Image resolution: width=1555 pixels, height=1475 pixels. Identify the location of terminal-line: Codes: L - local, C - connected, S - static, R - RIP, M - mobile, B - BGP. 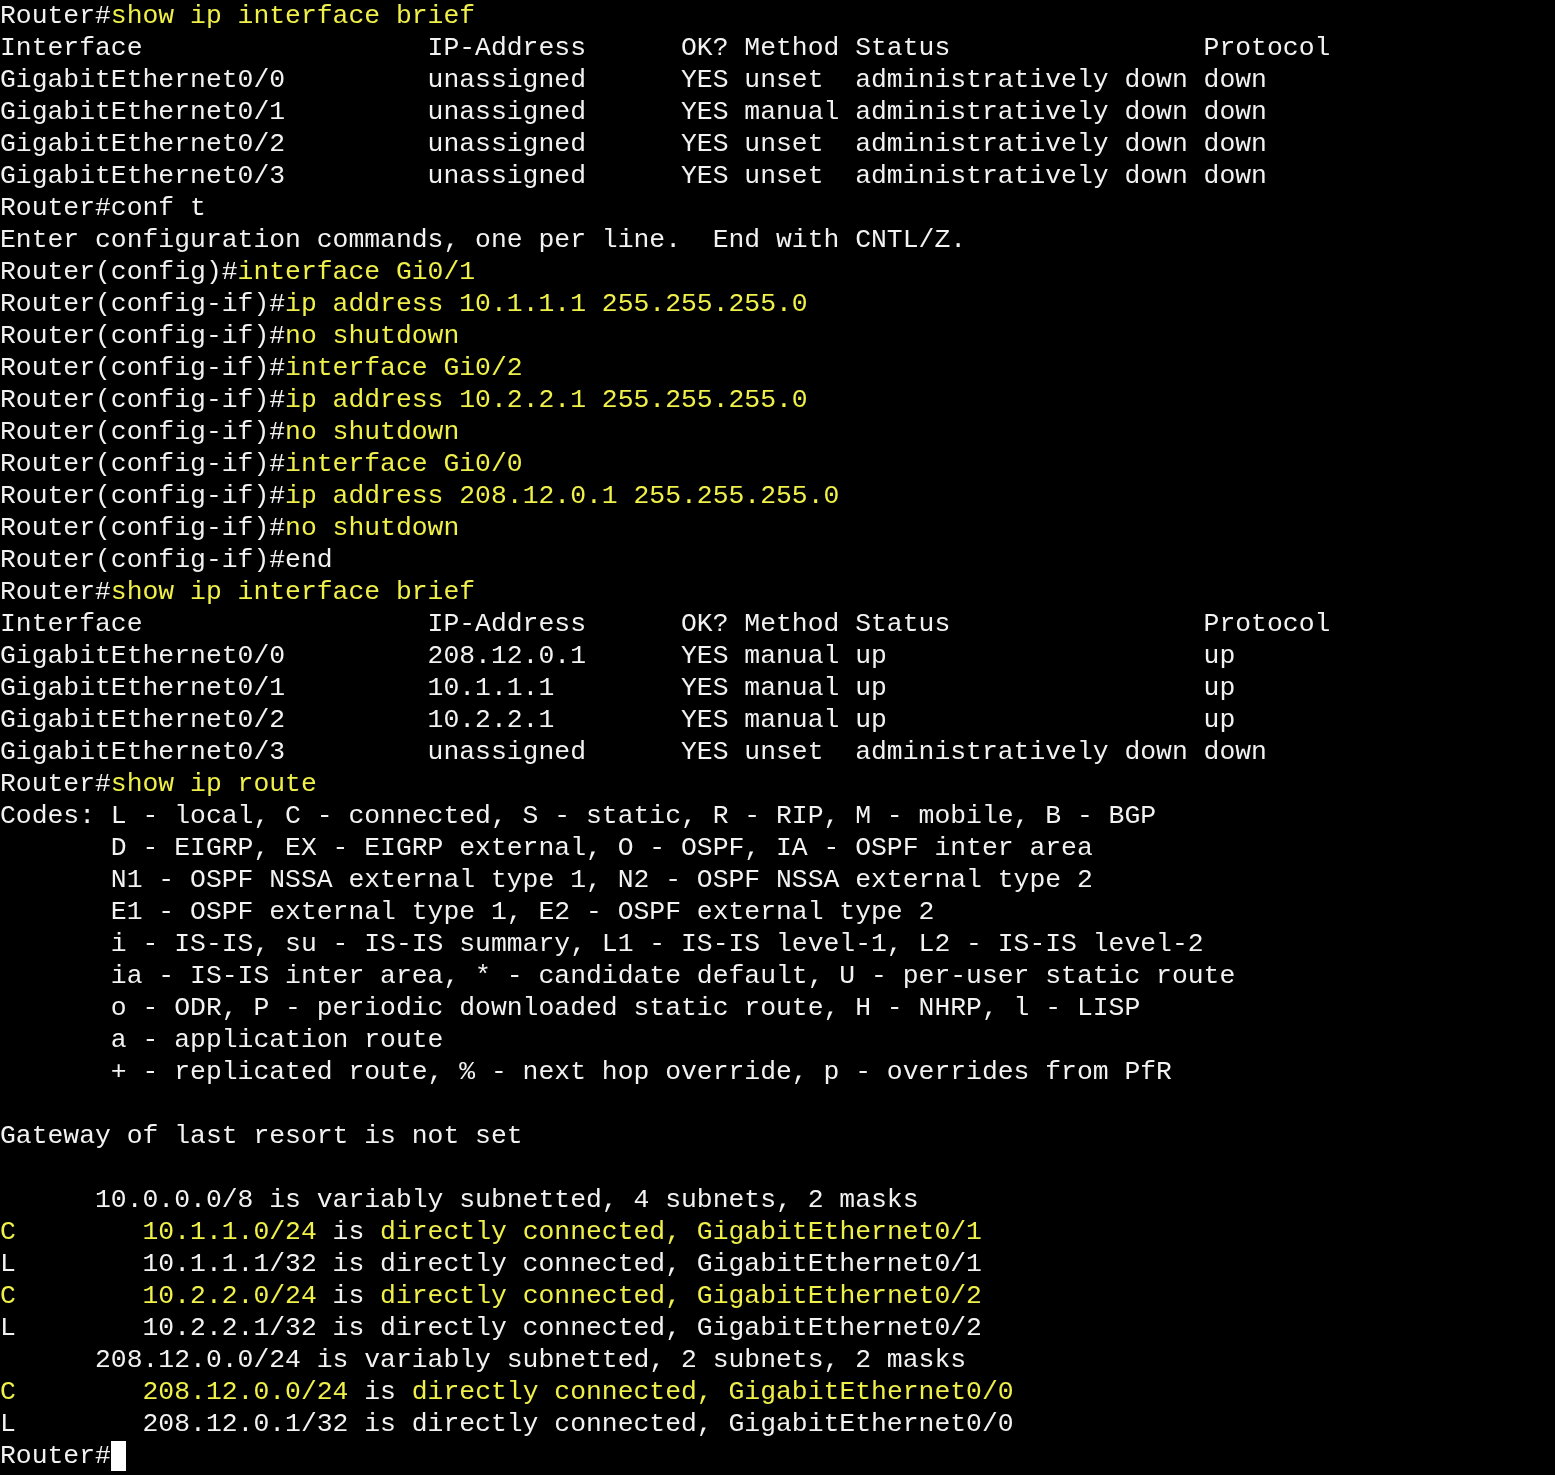
(578, 816).